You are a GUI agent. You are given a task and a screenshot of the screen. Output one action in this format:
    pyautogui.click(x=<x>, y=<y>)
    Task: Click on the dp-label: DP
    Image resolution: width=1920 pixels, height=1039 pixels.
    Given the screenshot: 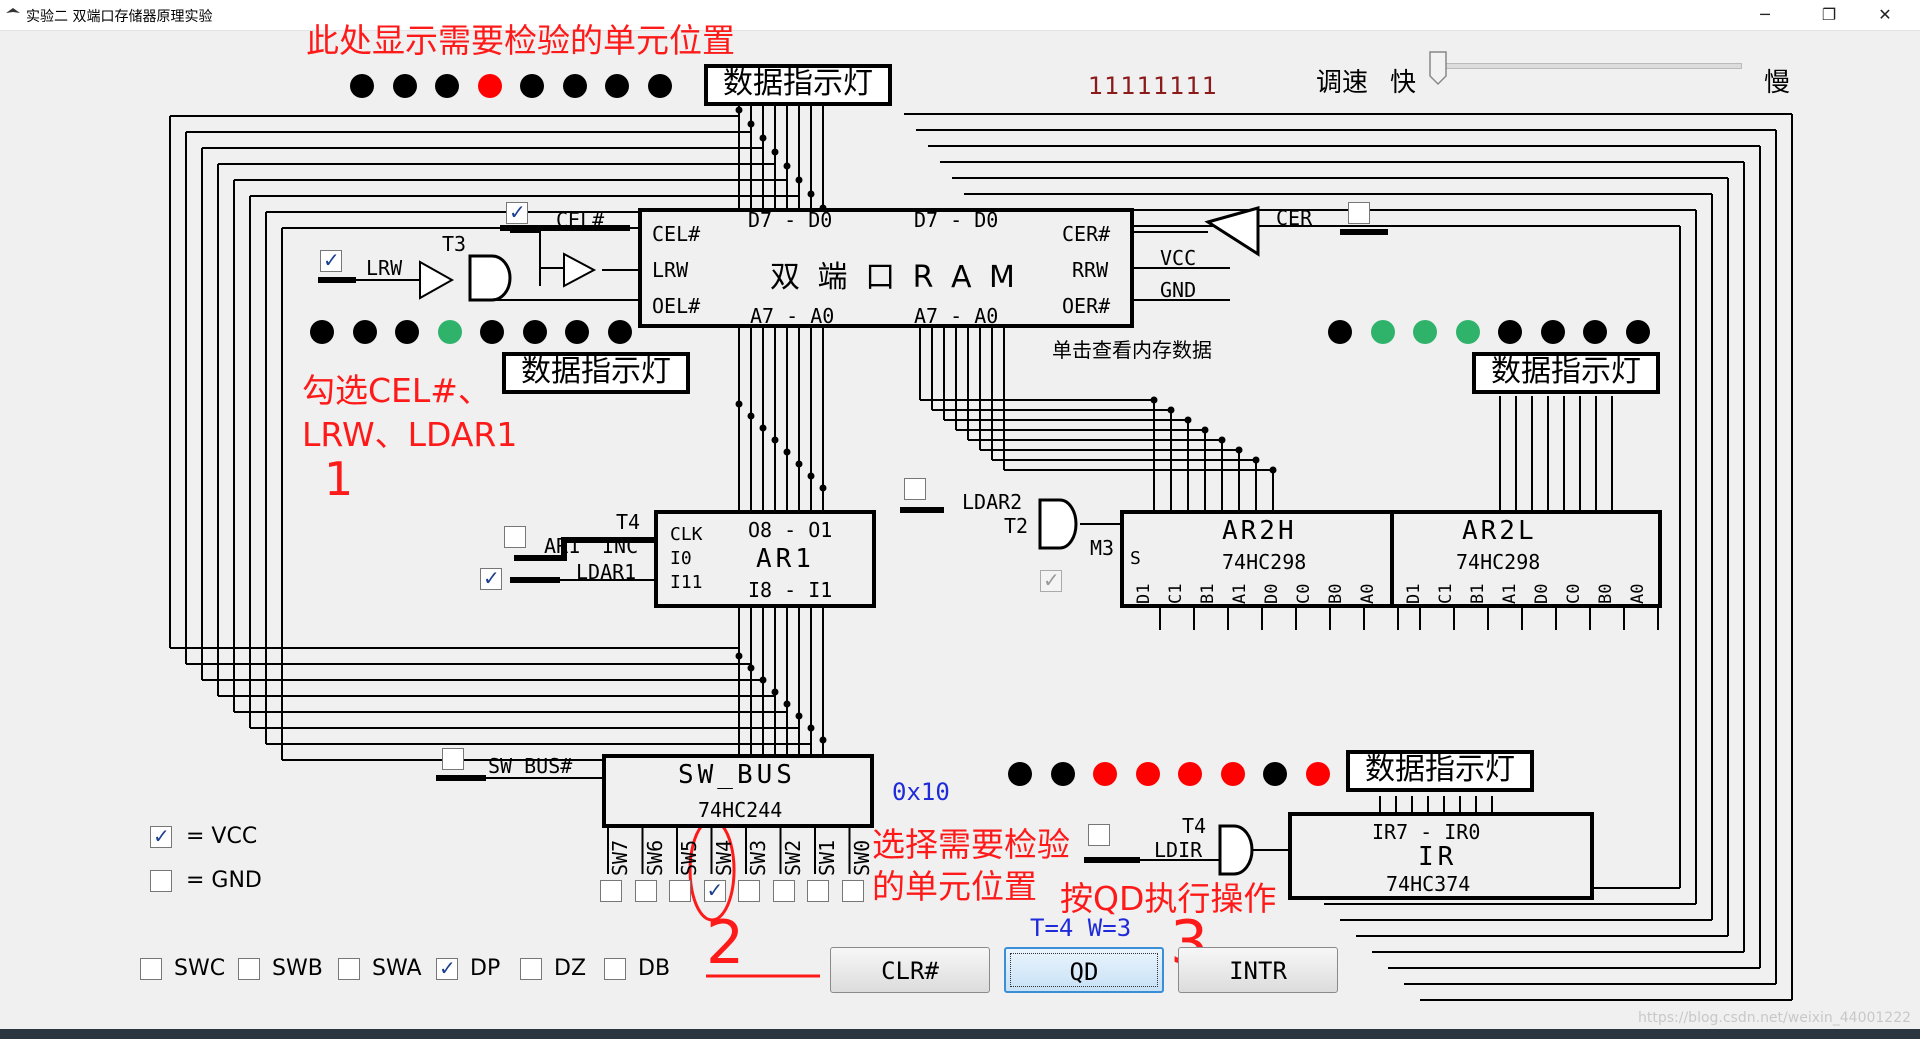 What is the action you would take?
    pyautogui.click(x=485, y=968)
    